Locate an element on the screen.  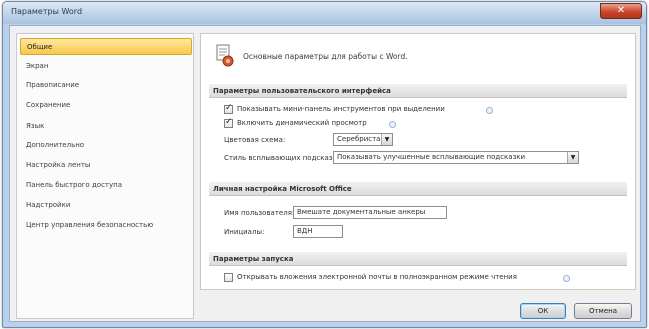
sidebar-item-display: Экран is located at coordinates (106, 66).